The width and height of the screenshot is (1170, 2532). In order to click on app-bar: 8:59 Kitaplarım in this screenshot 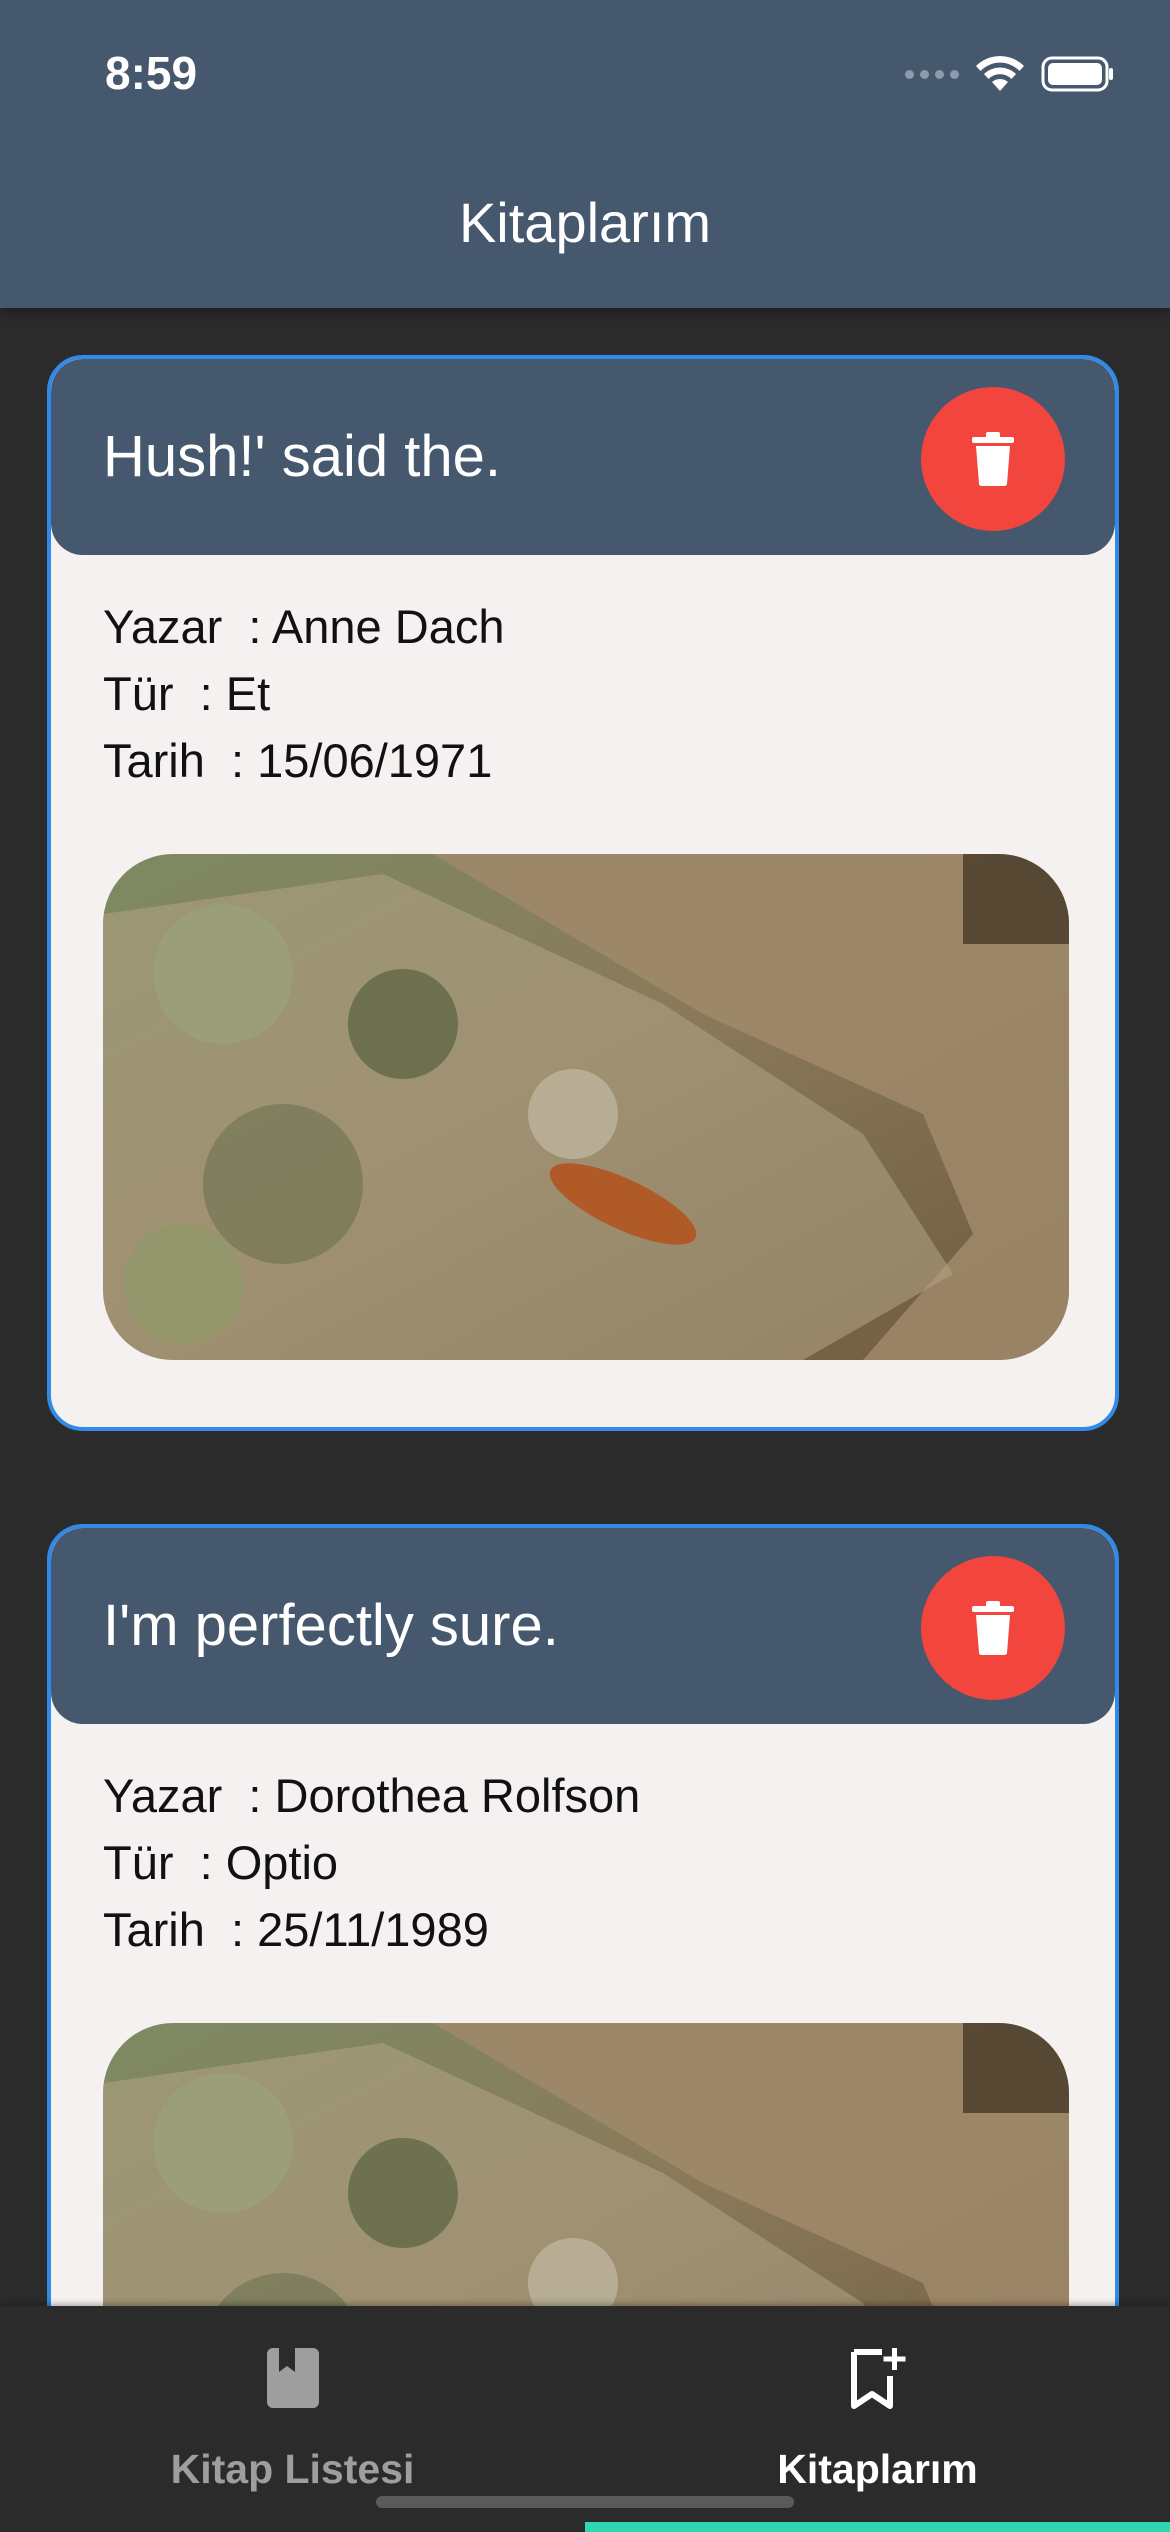, I will do `click(585, 154)`.